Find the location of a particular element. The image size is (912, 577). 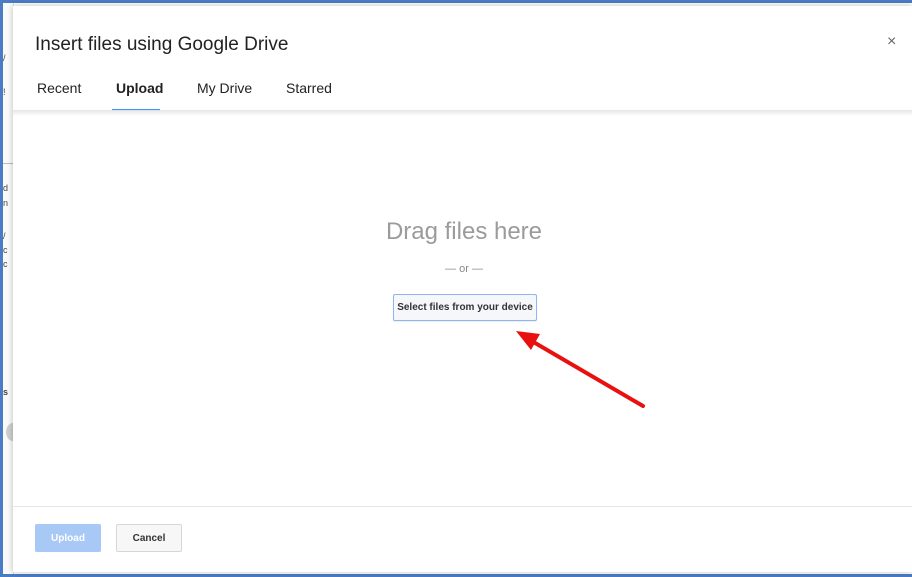

tab-recent: Recent is located at coordinates (59, 88).